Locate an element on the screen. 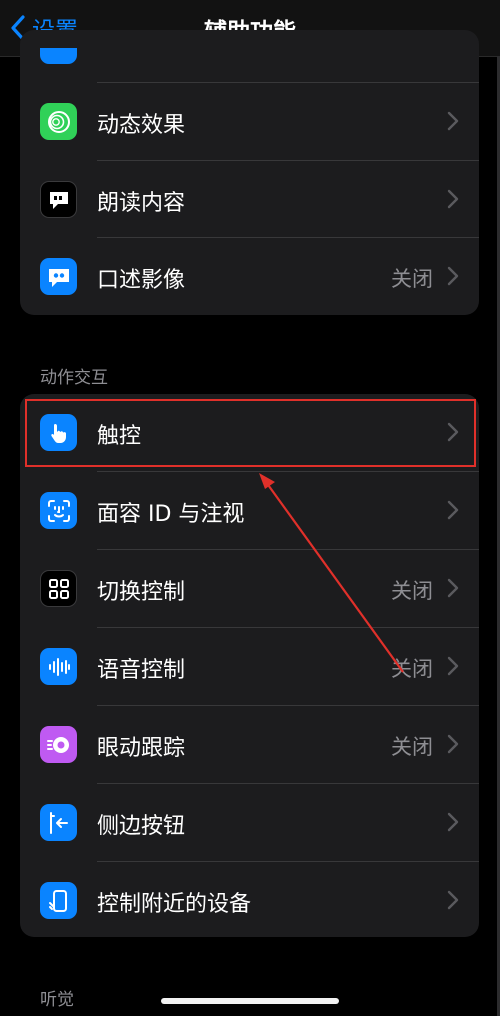  item-label: 面容 ID 与注视 is located at coordinates (171, 514).